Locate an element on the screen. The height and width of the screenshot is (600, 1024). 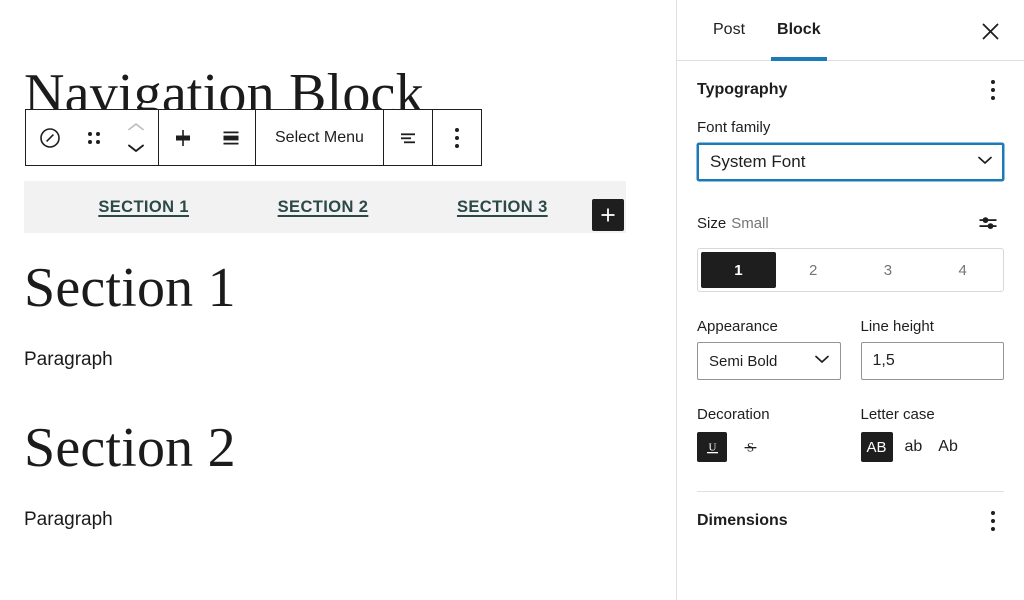
font-size-option-4: 4 is located at coordinates (962, 270).